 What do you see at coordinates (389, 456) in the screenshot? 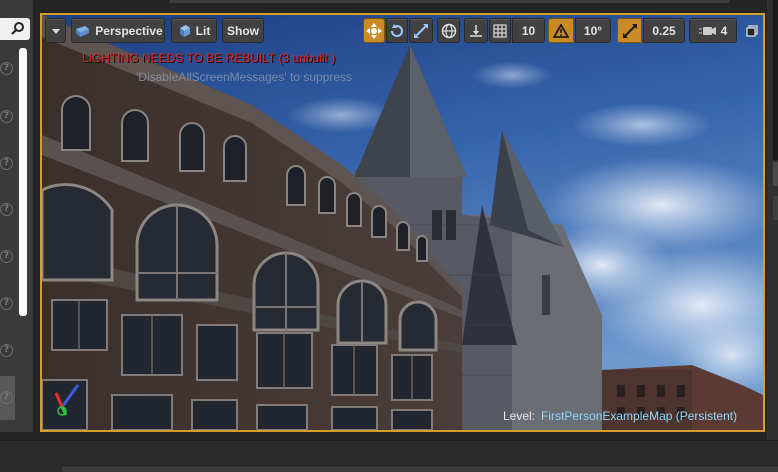
I see `bottom-panel` at bounding box center [389, 456].